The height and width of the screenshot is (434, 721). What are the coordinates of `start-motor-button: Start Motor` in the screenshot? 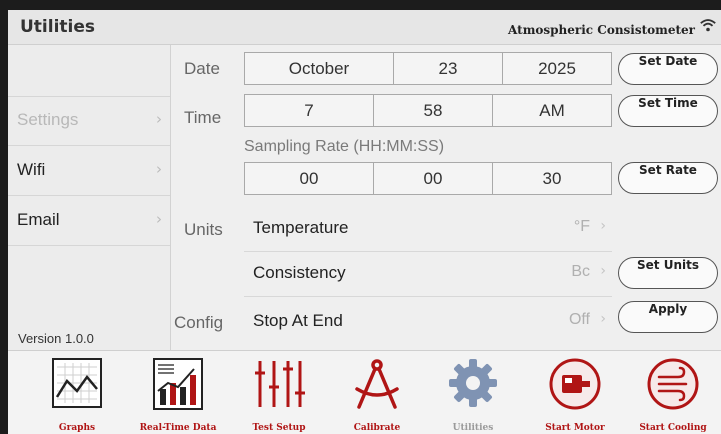 It's located at (575, 392).